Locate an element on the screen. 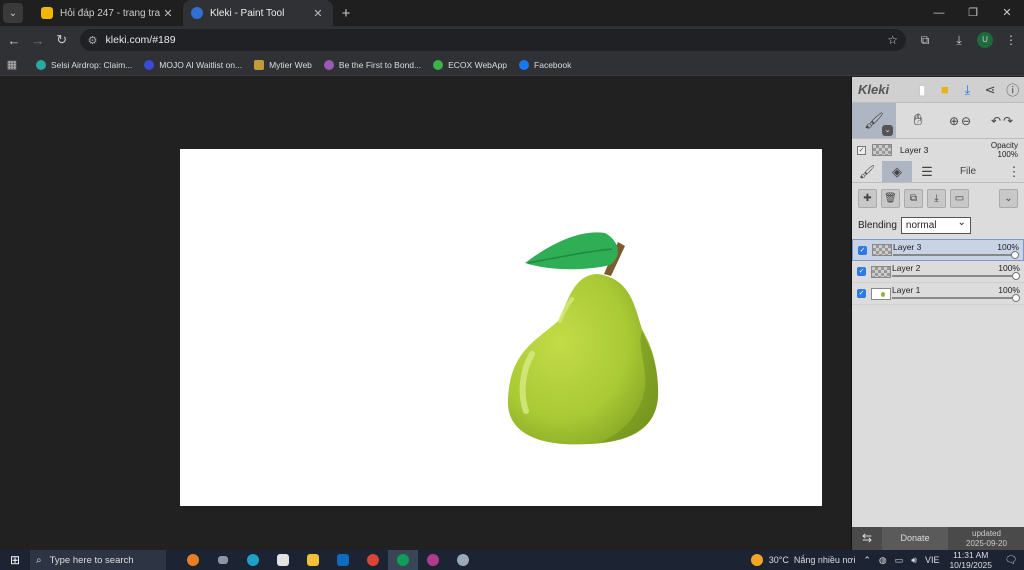 The image size is (1024, 570). tab-layers: ◈ is located at coordinates (897, 171).